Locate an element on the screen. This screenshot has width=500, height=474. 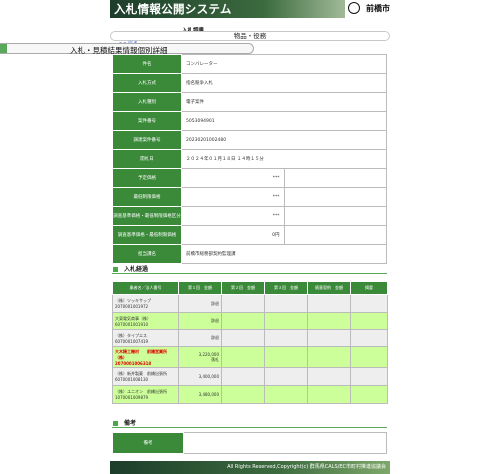
remarks-row: 備考 is located at coordinates (249, 443).